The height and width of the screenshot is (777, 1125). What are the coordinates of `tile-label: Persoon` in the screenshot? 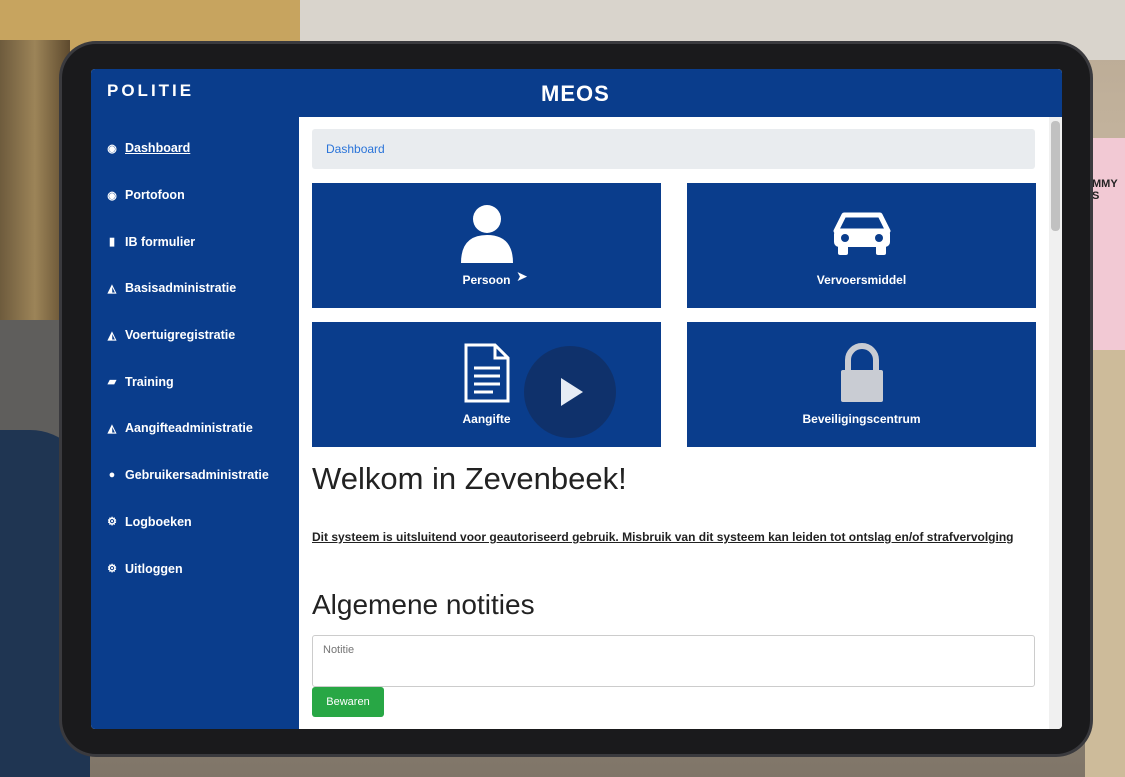 It's located at (486, 280).